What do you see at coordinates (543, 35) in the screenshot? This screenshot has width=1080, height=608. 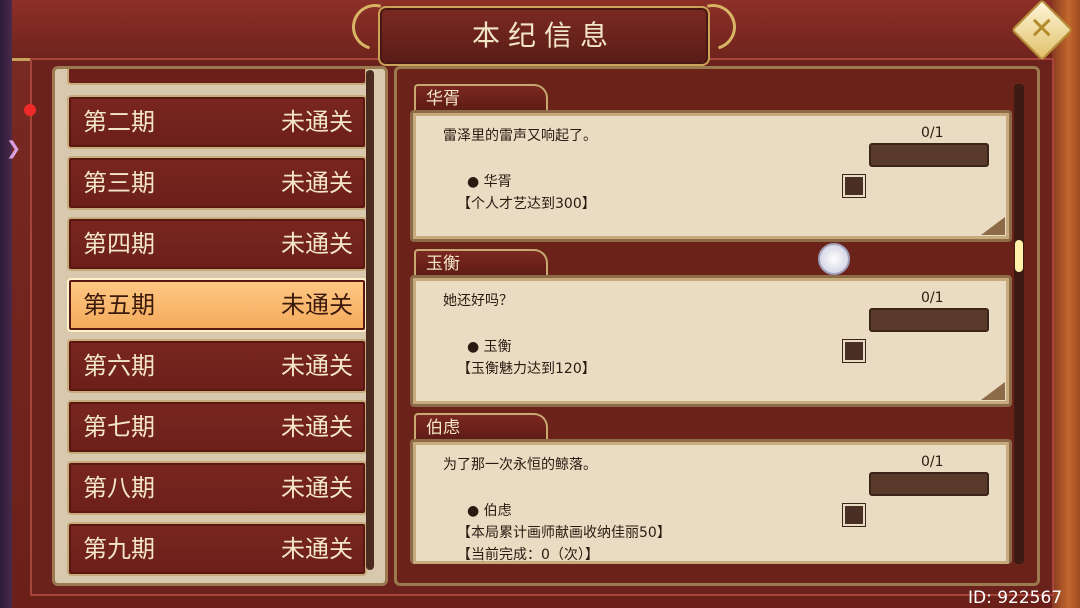 I see `page-title: 本纪信息` at bounding box center [543, 35].